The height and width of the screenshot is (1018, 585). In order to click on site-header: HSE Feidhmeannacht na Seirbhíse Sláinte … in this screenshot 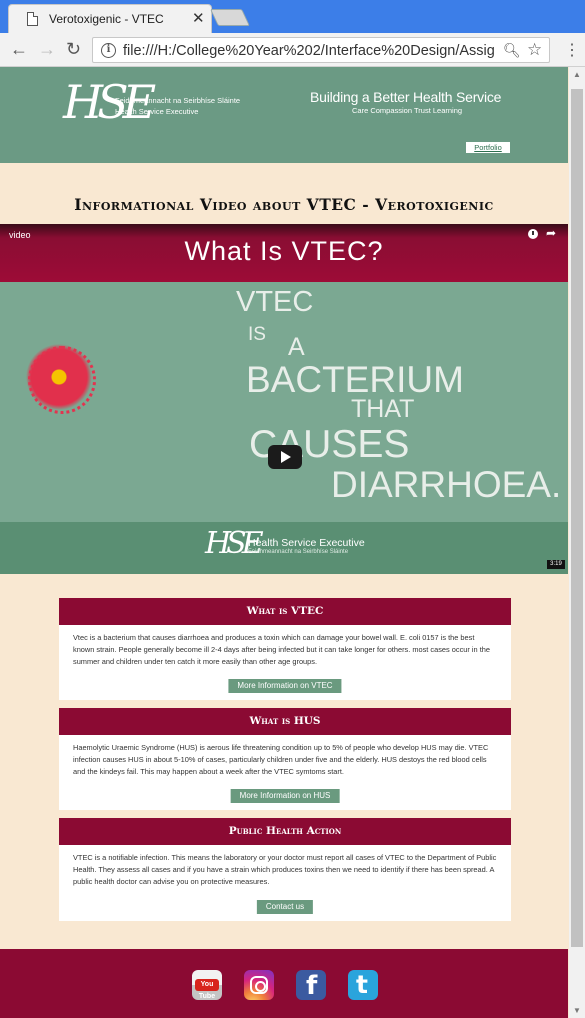, I will do `click(284, 115)`.